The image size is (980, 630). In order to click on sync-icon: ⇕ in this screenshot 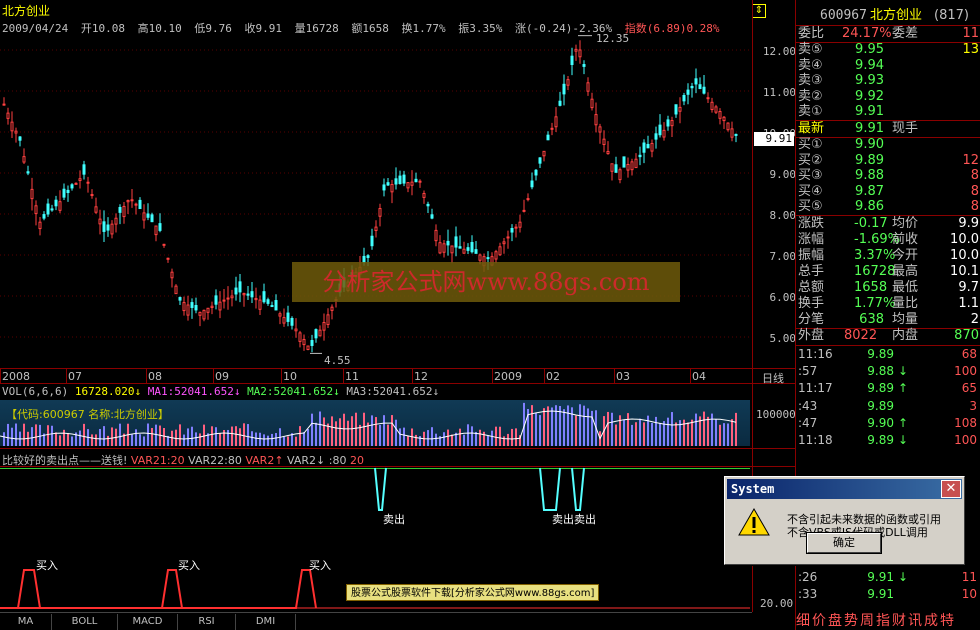, I will do `click(759, 11)`.